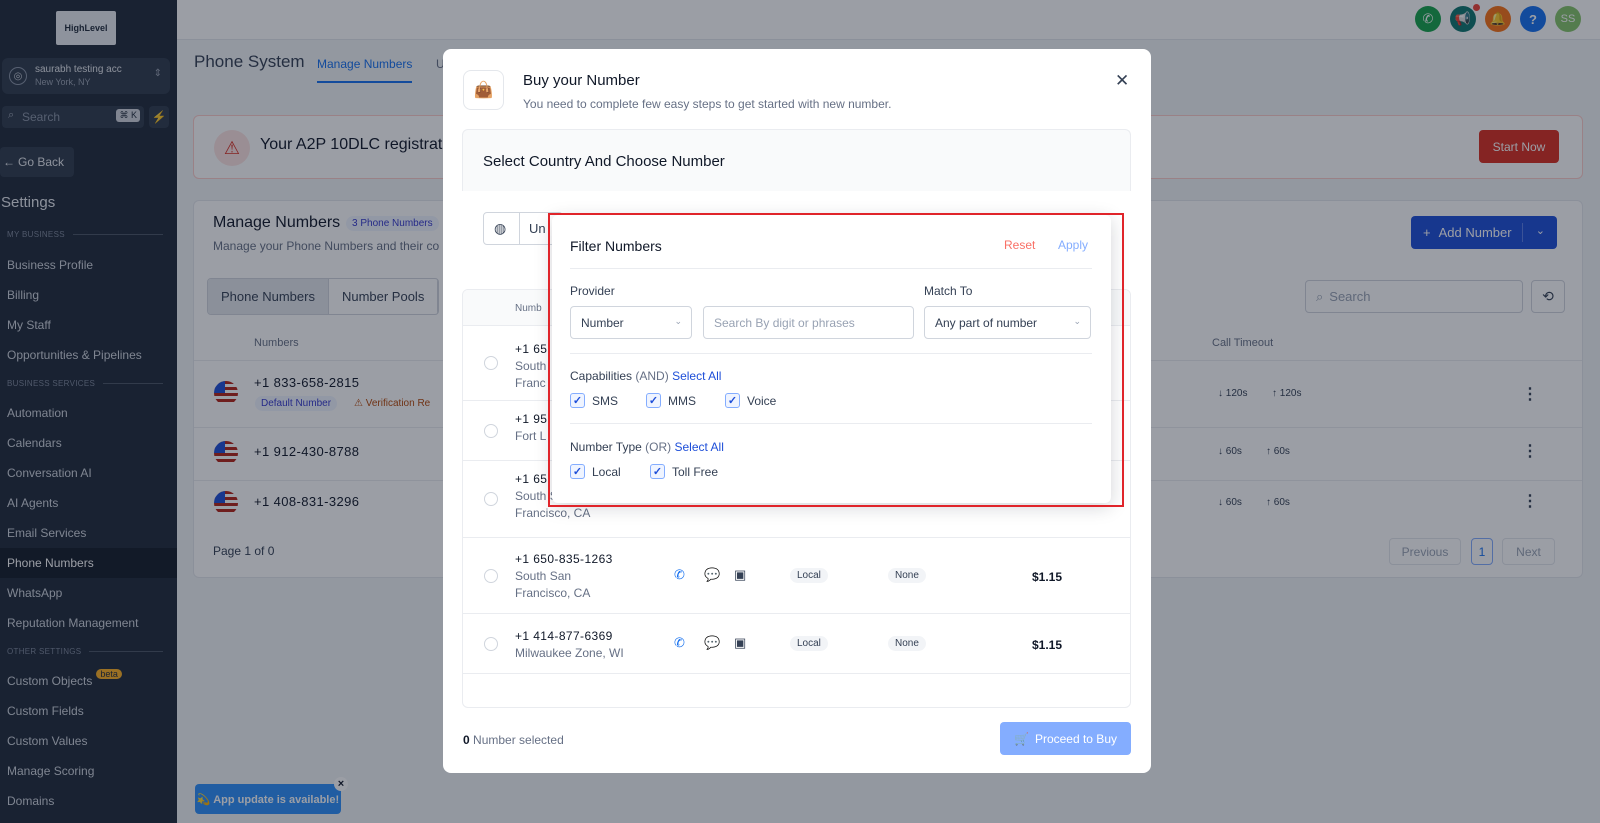 Image resolution: width=1600 pixels, height=823 pixels. Describe the element at coordinates (1122, 81) in the screenshot. I see `close-icon: ✕` at that location.